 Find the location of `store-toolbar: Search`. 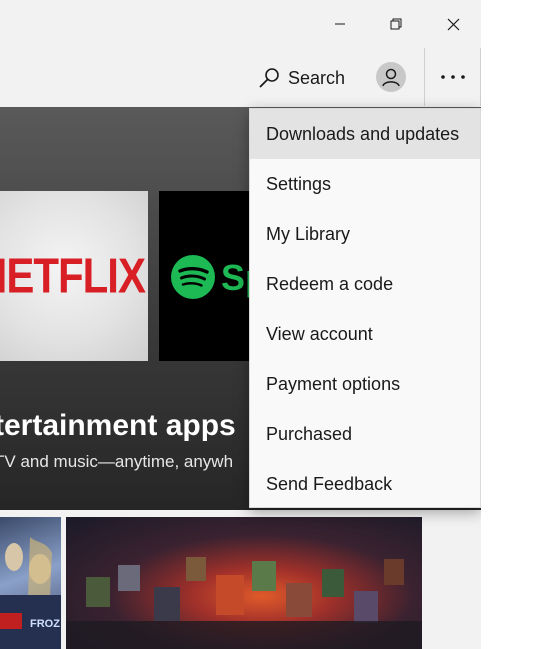

store-toolbar: Search is located at coordinates (240, 77).